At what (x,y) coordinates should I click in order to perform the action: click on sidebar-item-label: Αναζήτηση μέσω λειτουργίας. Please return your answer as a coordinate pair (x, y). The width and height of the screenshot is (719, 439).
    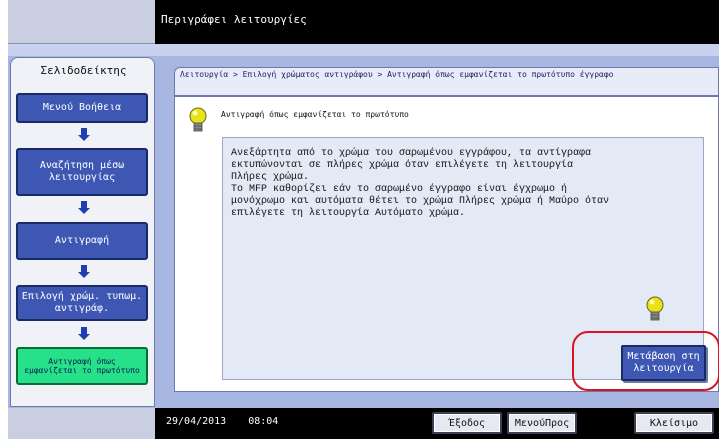
    Looking at the image, I should click on (82, 171).